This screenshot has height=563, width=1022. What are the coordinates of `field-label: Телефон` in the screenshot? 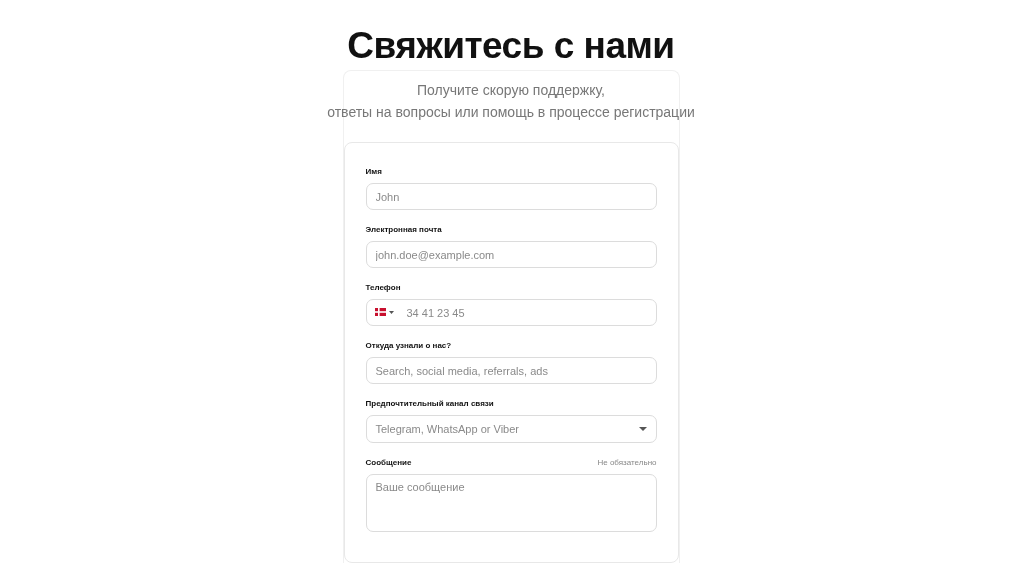 It's located at (383, 288).